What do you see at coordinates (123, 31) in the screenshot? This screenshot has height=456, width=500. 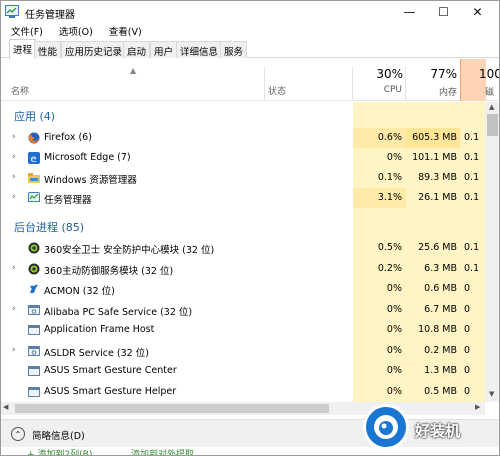 I see `menu-view: 查看(V)` at bounding box center [123, 31].